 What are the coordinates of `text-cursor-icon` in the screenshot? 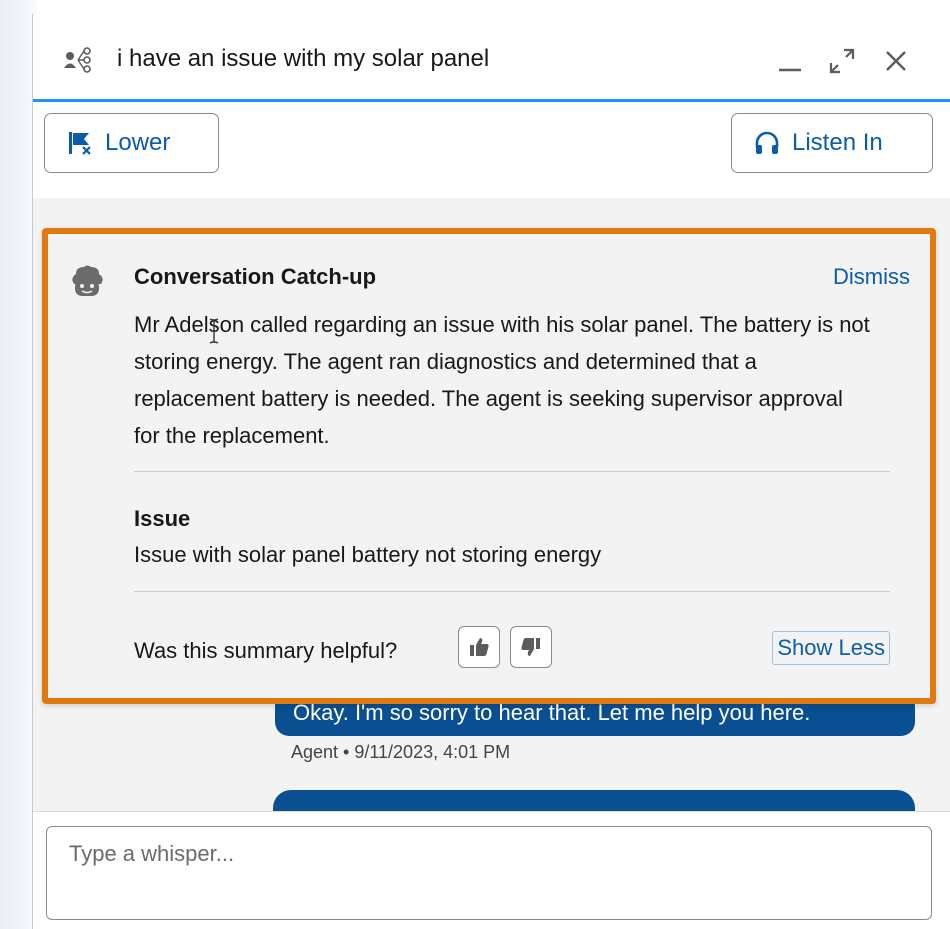 It's located at (214, 331).